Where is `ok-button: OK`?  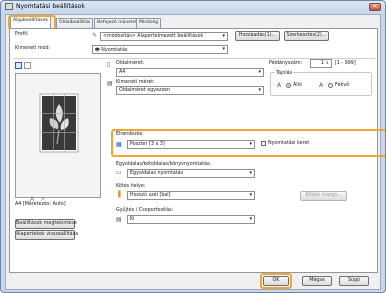
ok-button: OK is located at coordinates (276, 281).